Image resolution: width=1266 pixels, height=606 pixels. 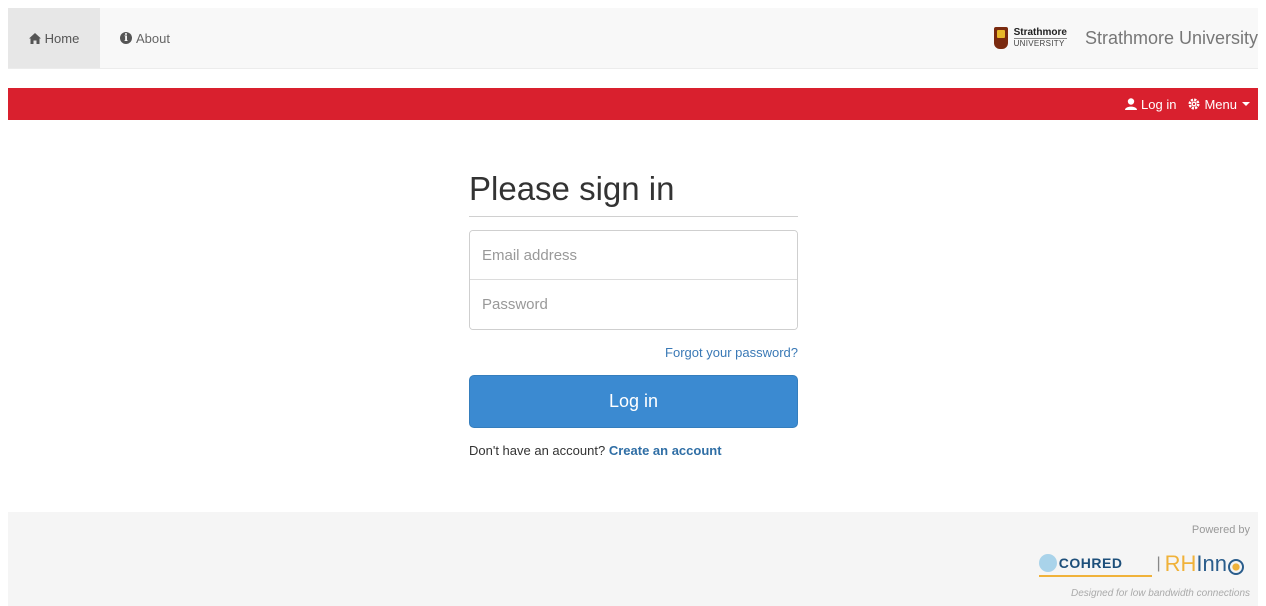 I want to click on email-field, so click(x=633, y=255).